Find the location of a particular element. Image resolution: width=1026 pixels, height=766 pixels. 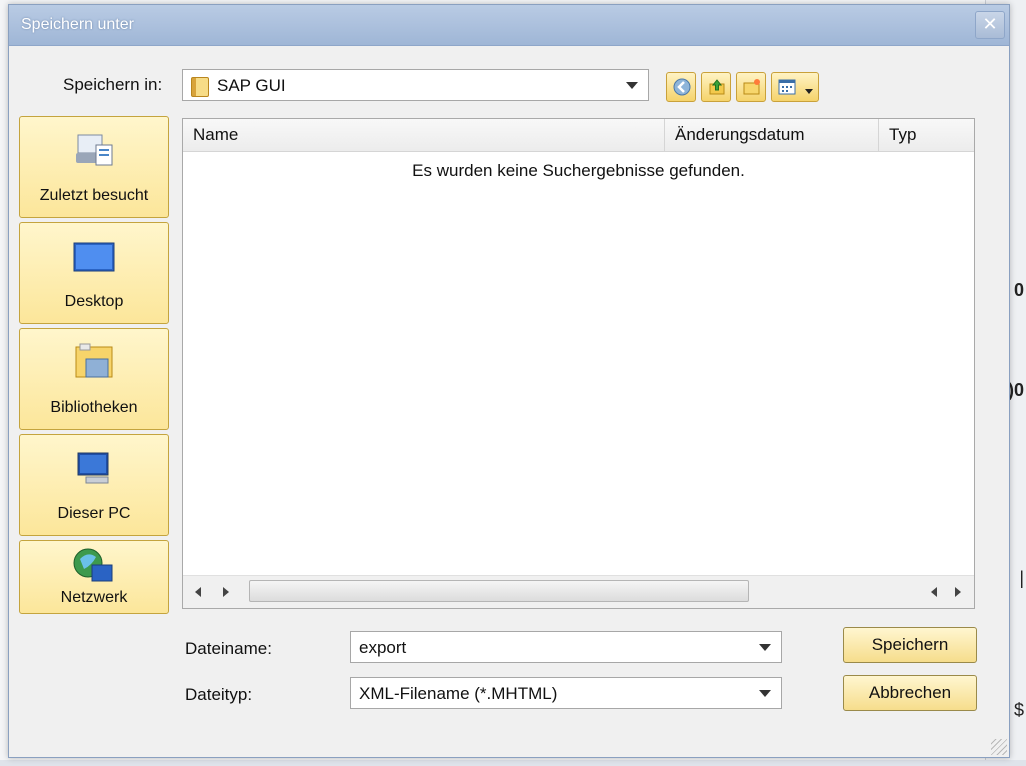

new-folder-button is located at coordinates (751, 87).